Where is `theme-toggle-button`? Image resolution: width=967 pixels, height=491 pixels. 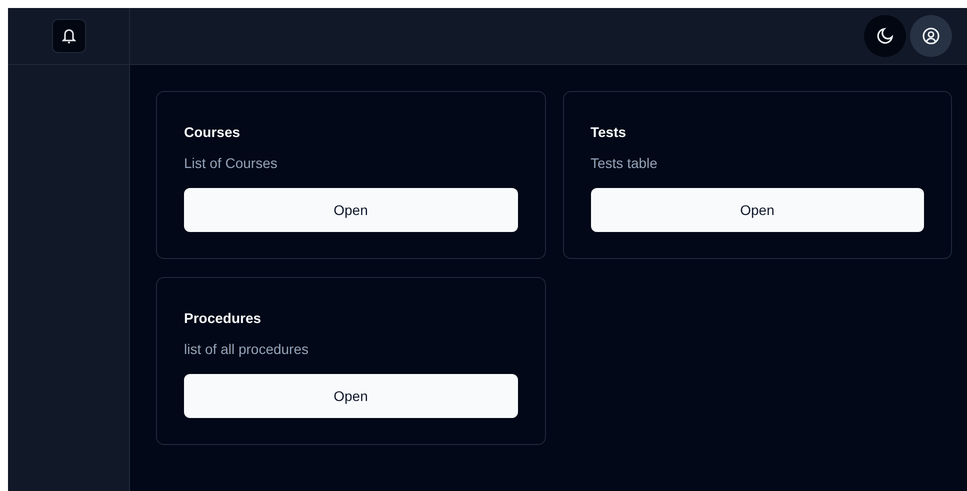 theme-toggle-button is located at coordinates (885, 36).